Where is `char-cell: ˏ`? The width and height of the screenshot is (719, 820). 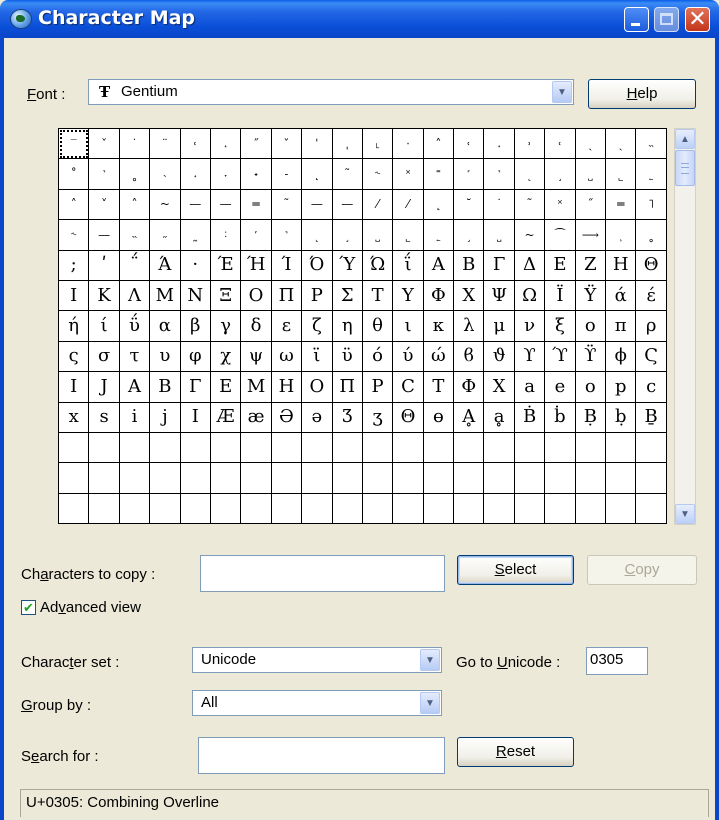 char-cell: ˏ is located at coordinates (621, 144).